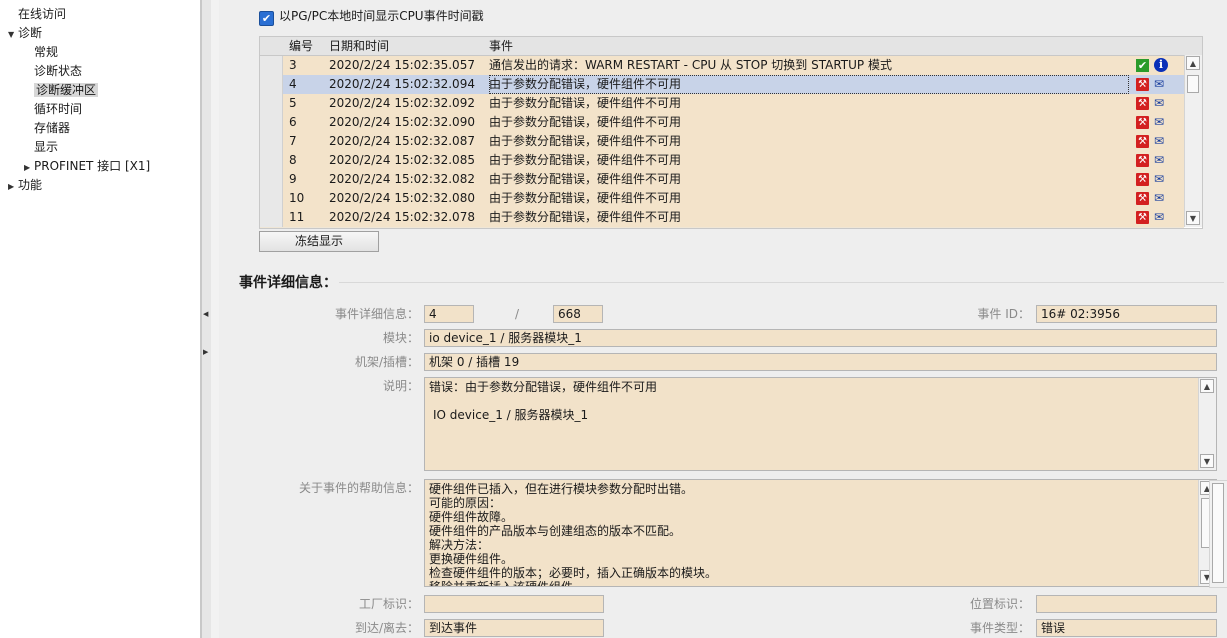 The image size is (1227, 638). Describe the element at coordinates (266, 18) in the screenshot. I see `checkbox-checked-icon: ✔` at that location.